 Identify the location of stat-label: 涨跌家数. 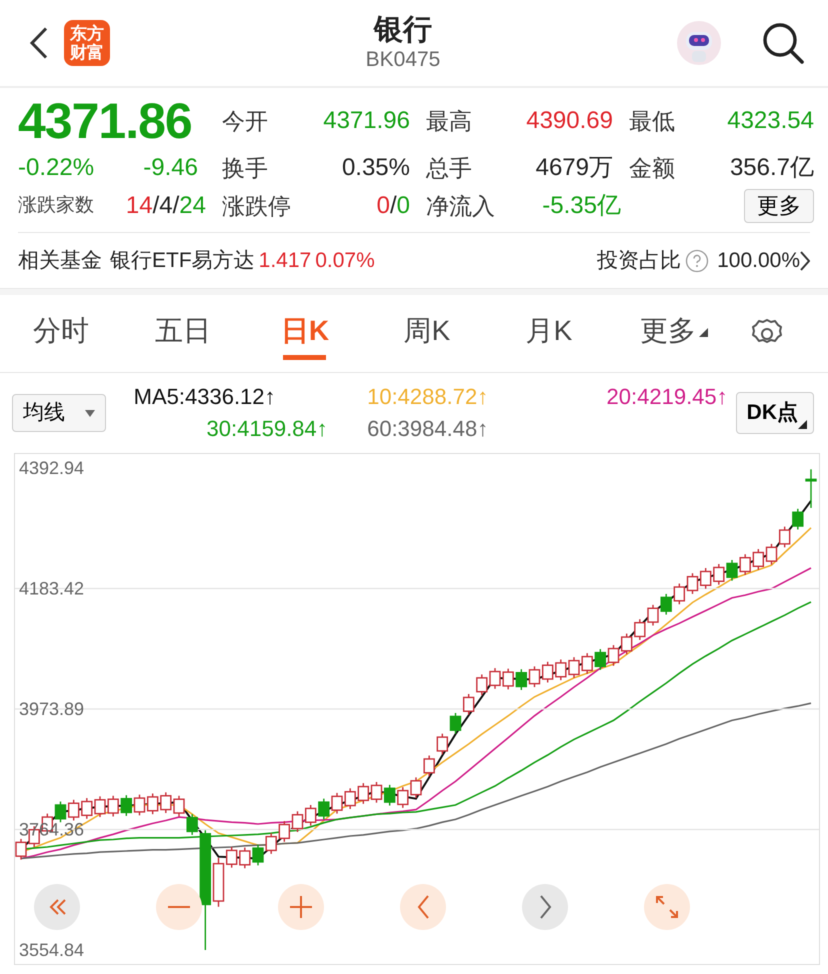
(56, 206).